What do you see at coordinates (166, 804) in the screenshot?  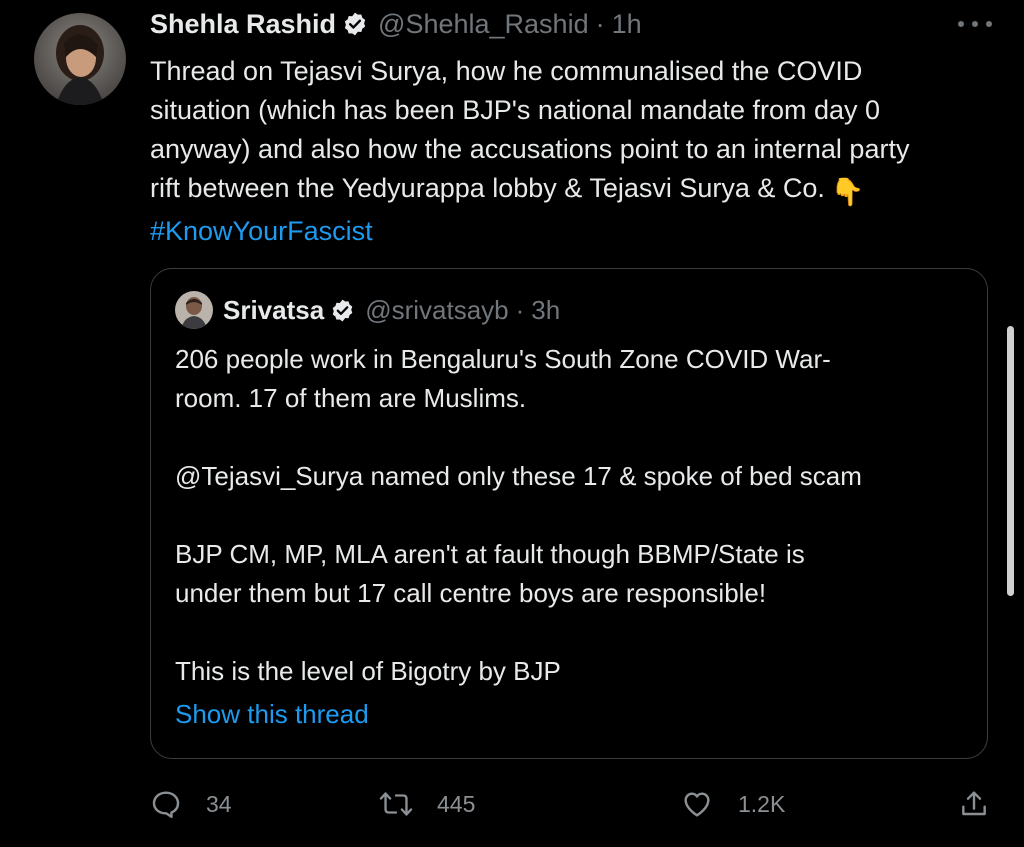 I see `reply-icon` at bounding box center [166, 804].